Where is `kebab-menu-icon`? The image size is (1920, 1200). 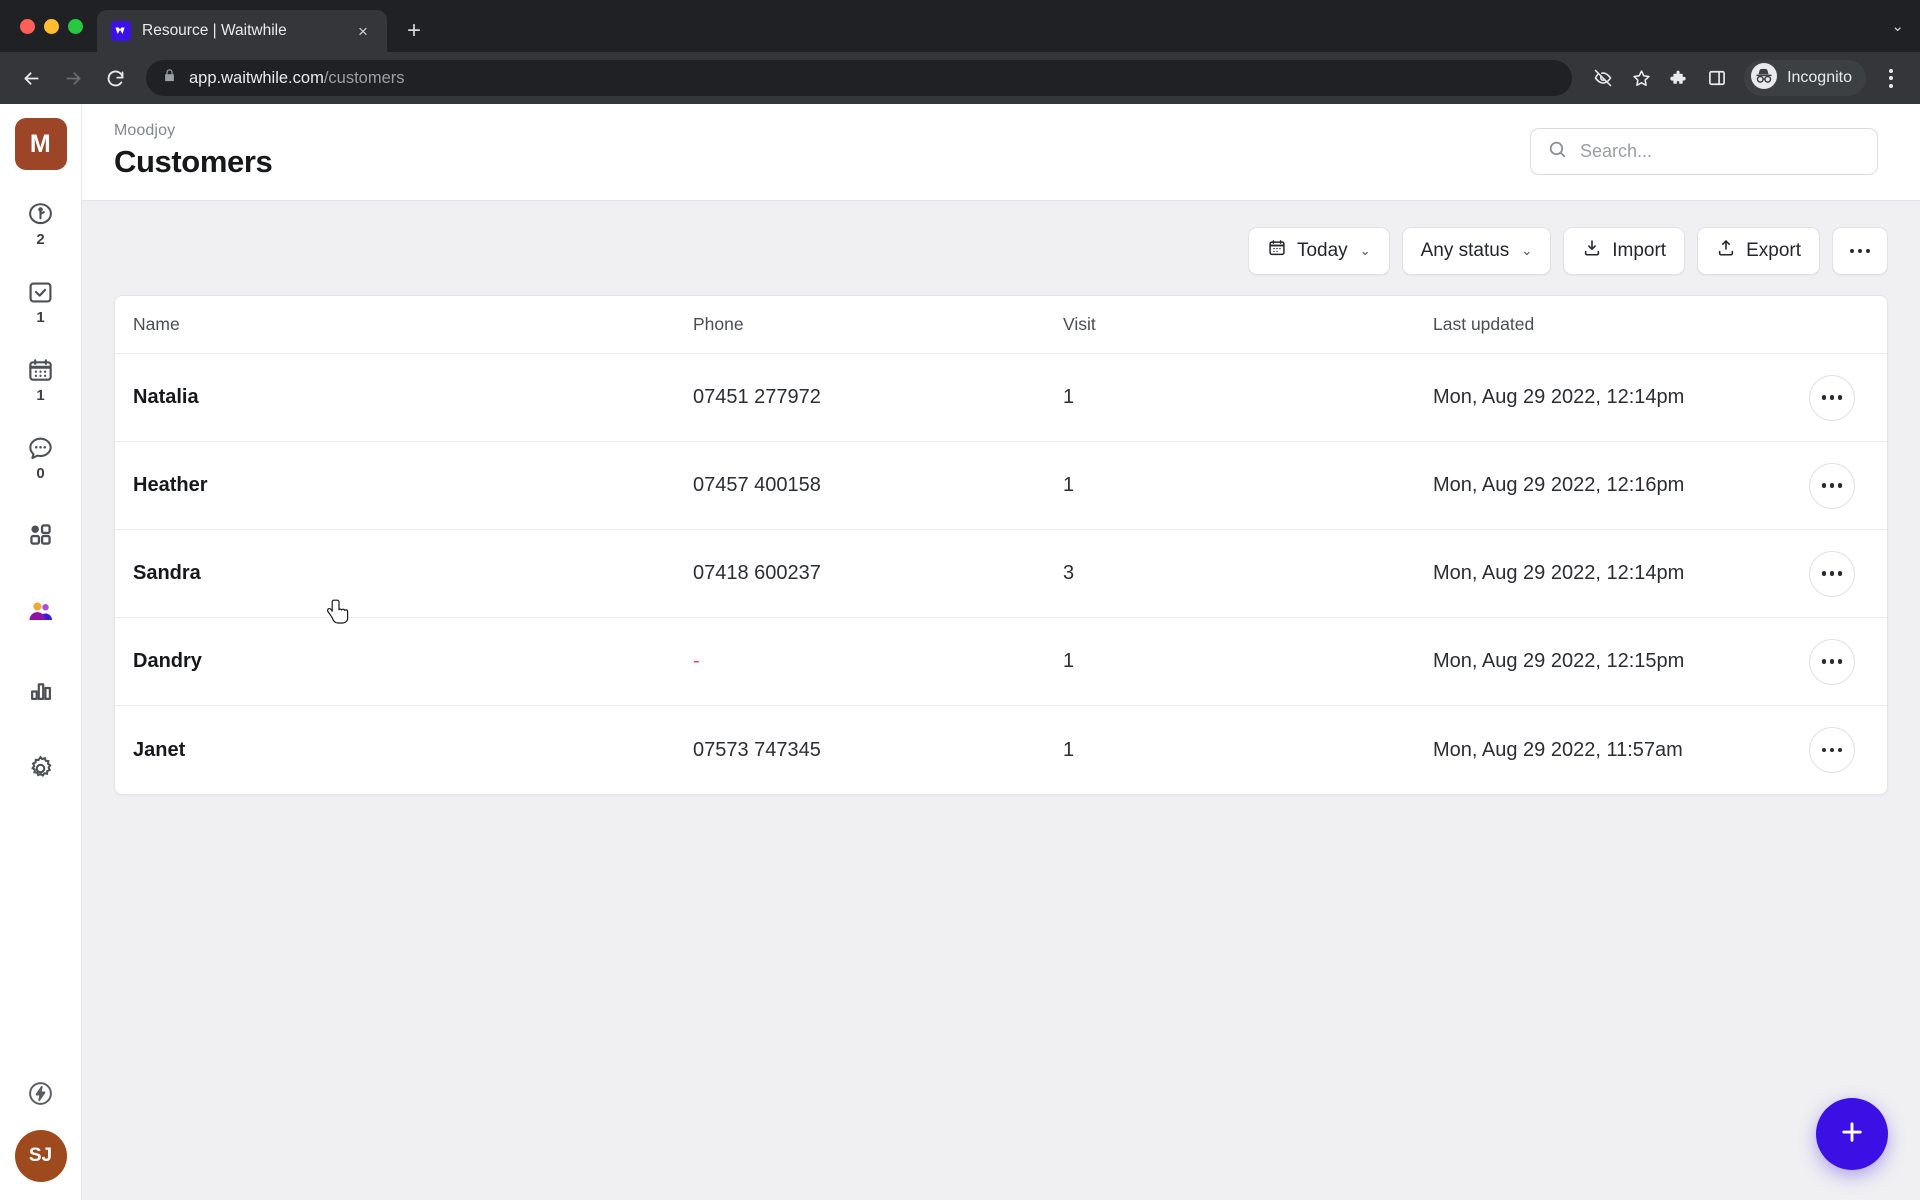
kebab-menu-icon is located at coordinates (1891, 78).